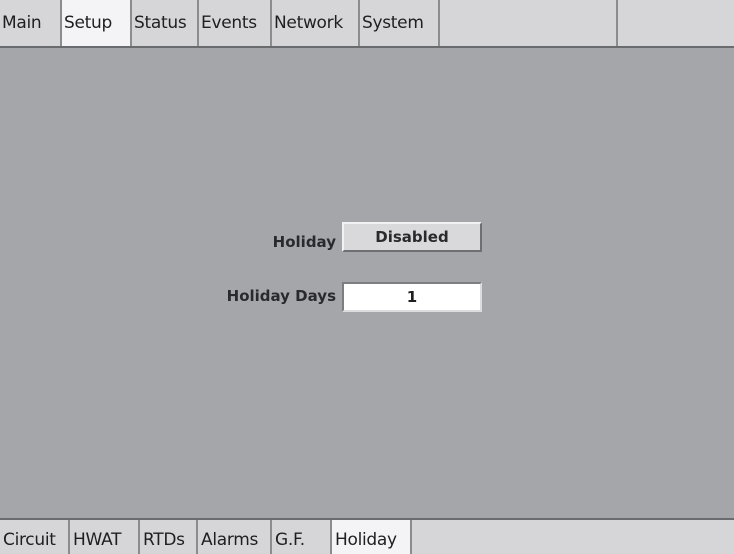 Image resolution: width=734 pixels, height=554 pixels. What do you see at coordinates (97, 23) in the screenshot?
I see `tab-setup: Setup` at bounding box center [97, 23].